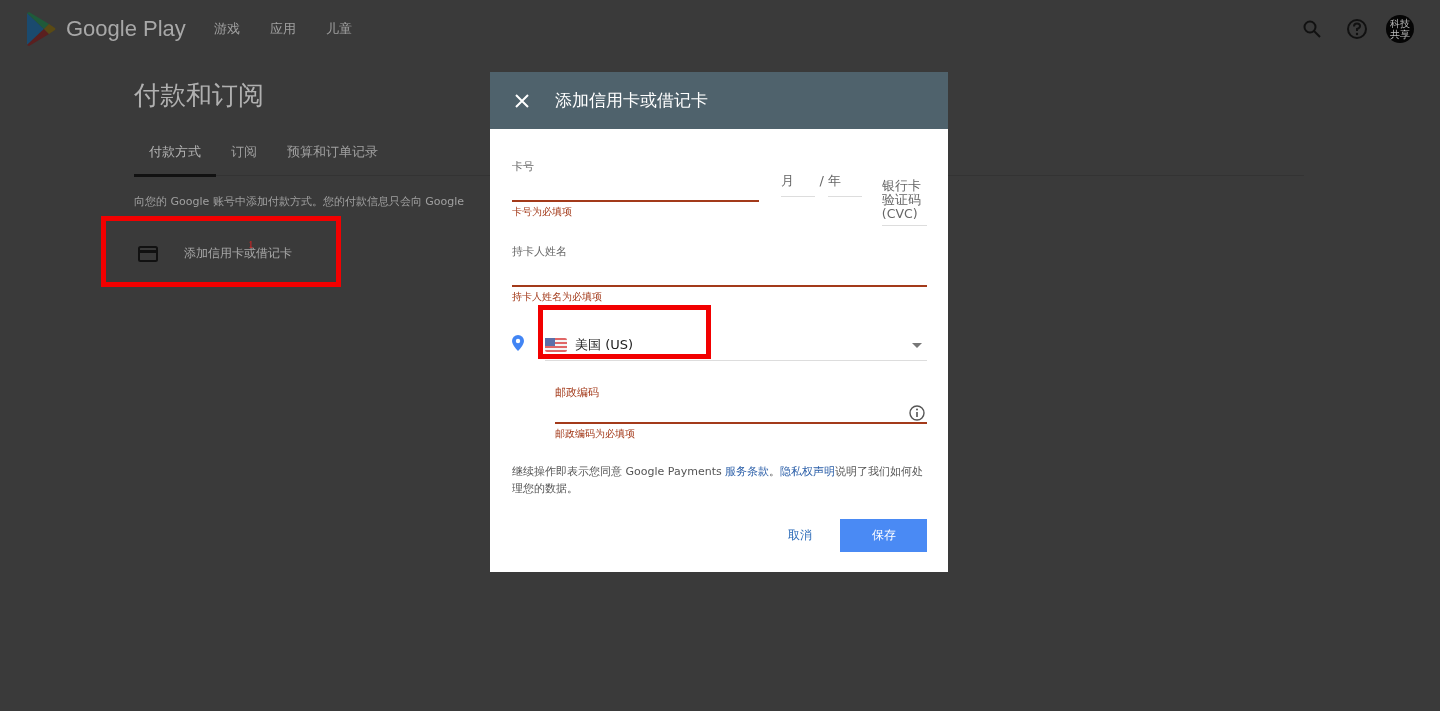 The height and width of the screenshot is (711, 1440). I want to click on field-label: 卡号, so click(523, 166).